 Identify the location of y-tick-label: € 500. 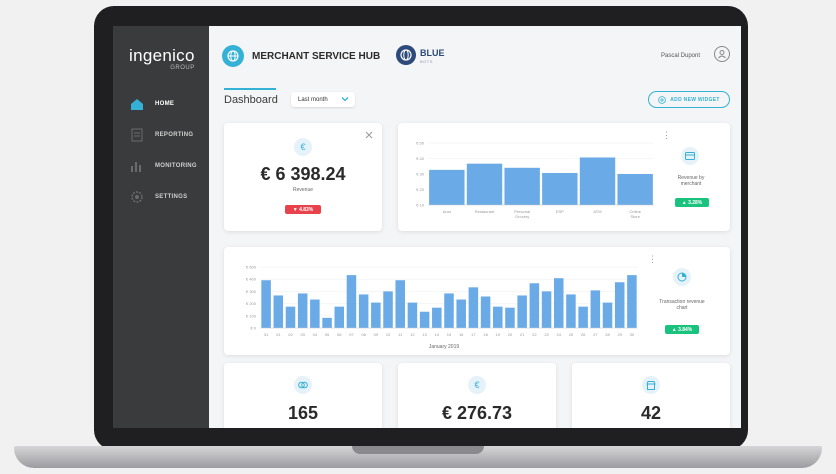
(251, 267).